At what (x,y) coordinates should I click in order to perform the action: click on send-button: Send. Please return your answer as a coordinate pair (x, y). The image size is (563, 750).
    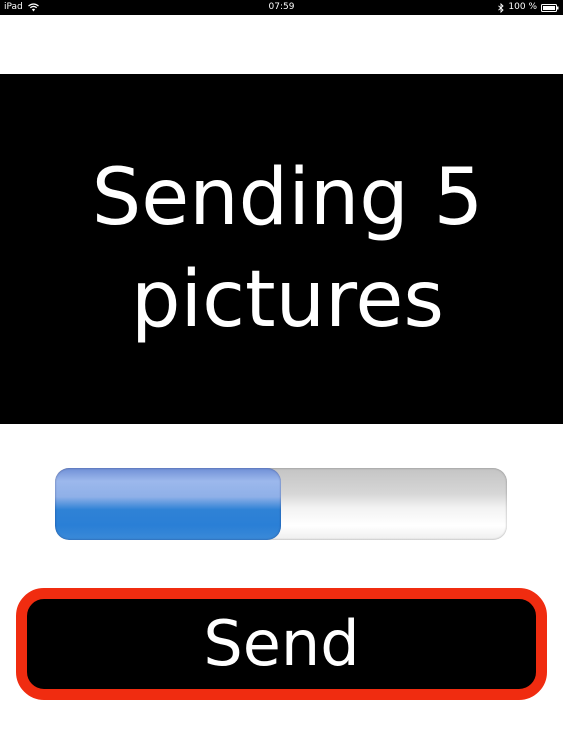
    Looking at the image, I should click on (281, 644).